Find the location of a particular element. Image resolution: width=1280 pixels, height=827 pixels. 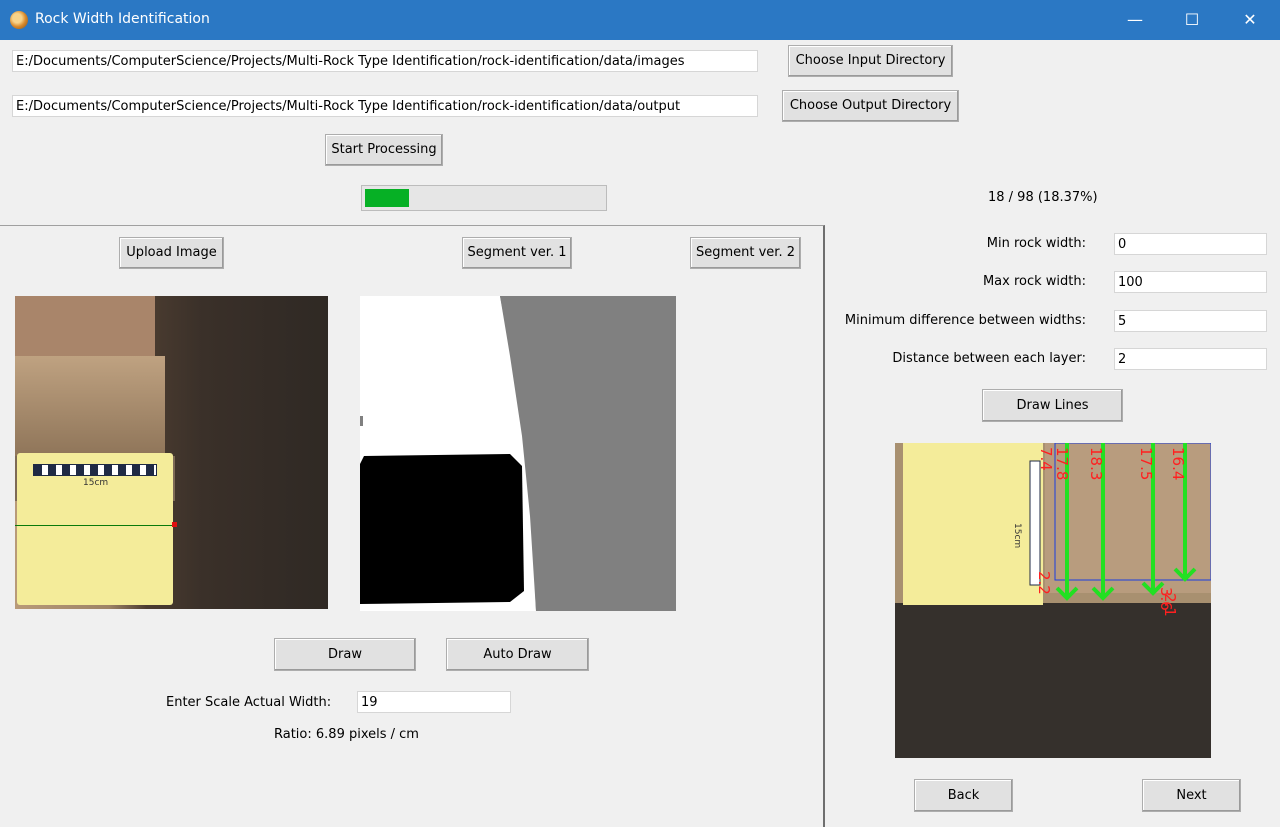

window-title: Rock Width Identification is located at coordinates (122, 19).